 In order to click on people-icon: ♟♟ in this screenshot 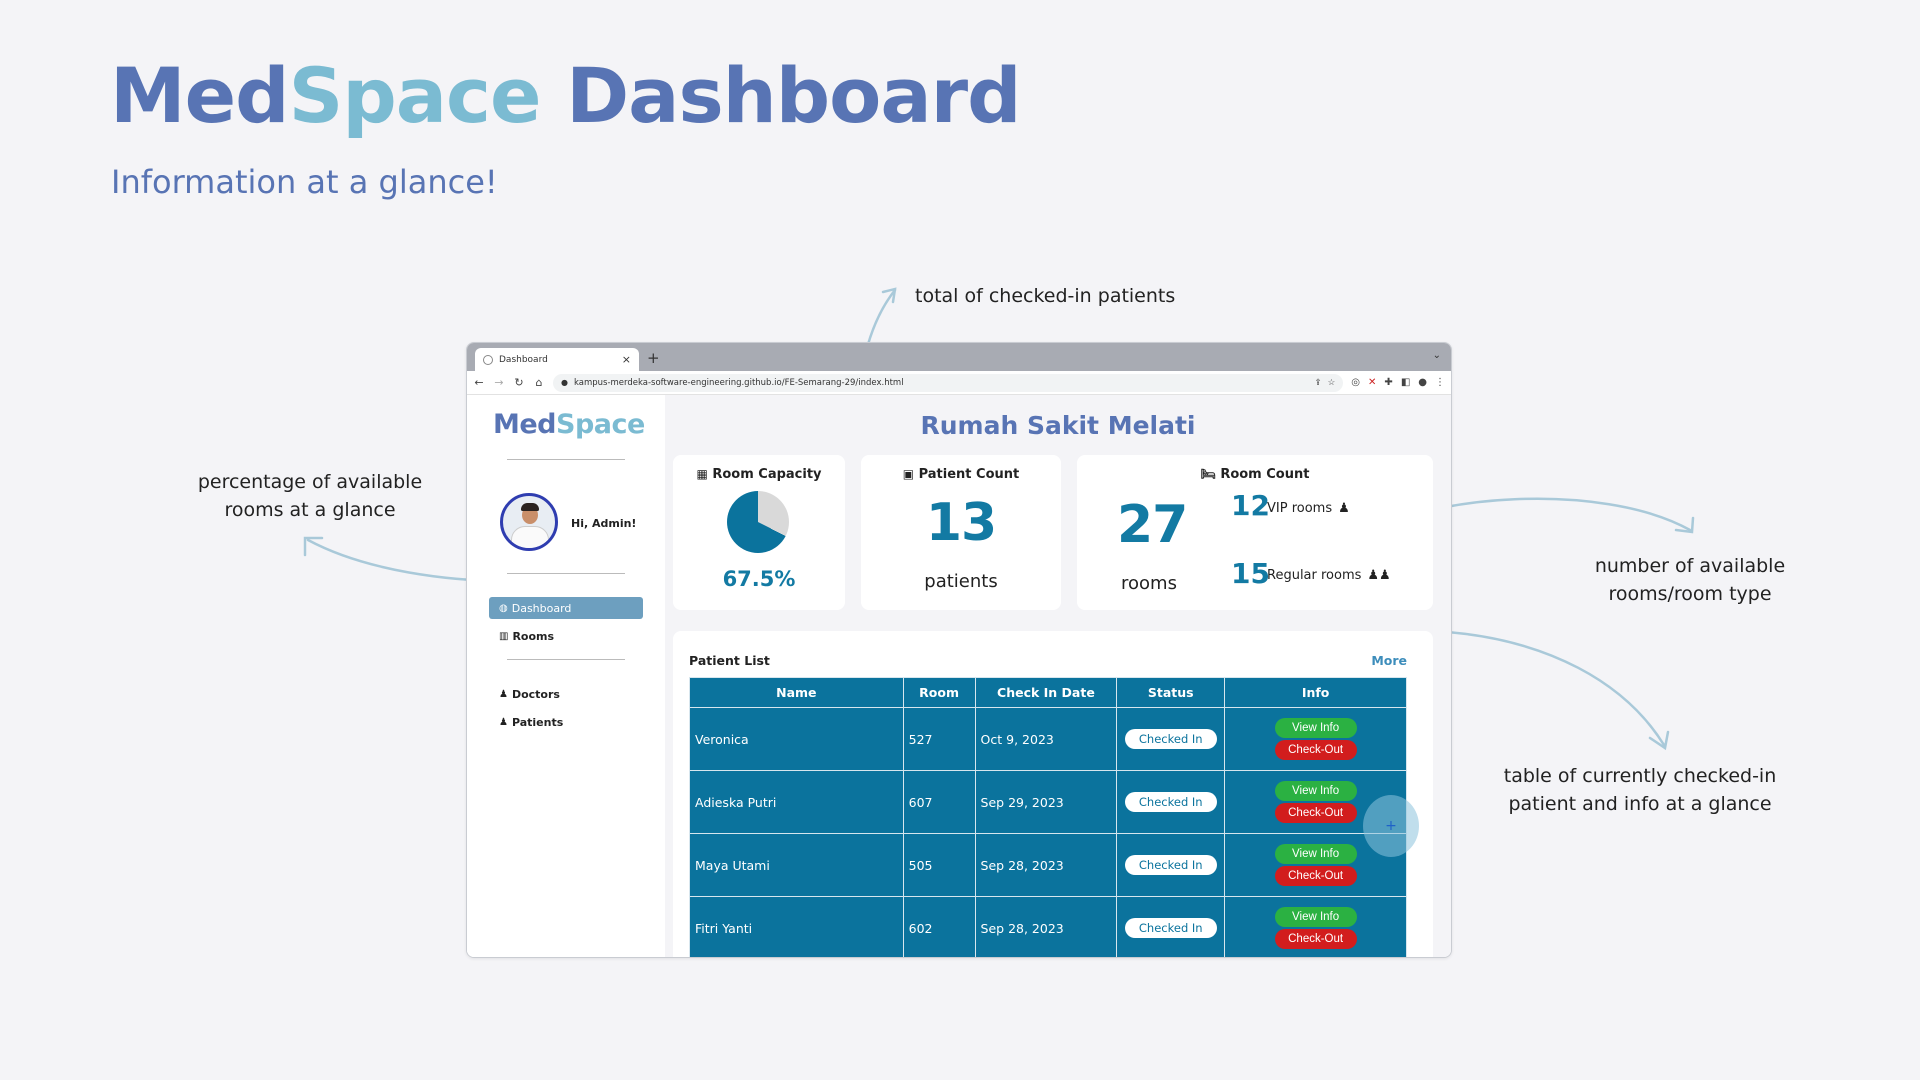, I will do `click(1379, 575)`.